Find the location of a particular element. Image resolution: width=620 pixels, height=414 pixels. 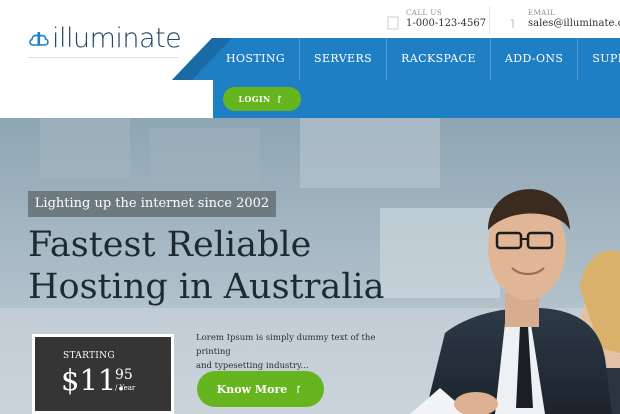

phone-number: 1-000-123-4567 is located at coordinates (446, 23).